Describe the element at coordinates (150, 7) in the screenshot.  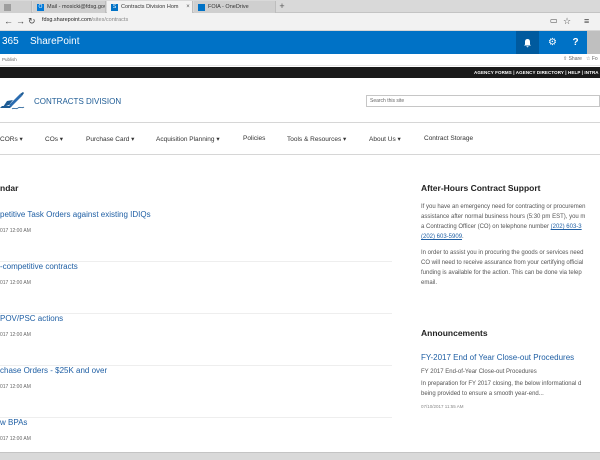
I see `browser-tab-contracts: S Contracts Division Hom ×` at that location.